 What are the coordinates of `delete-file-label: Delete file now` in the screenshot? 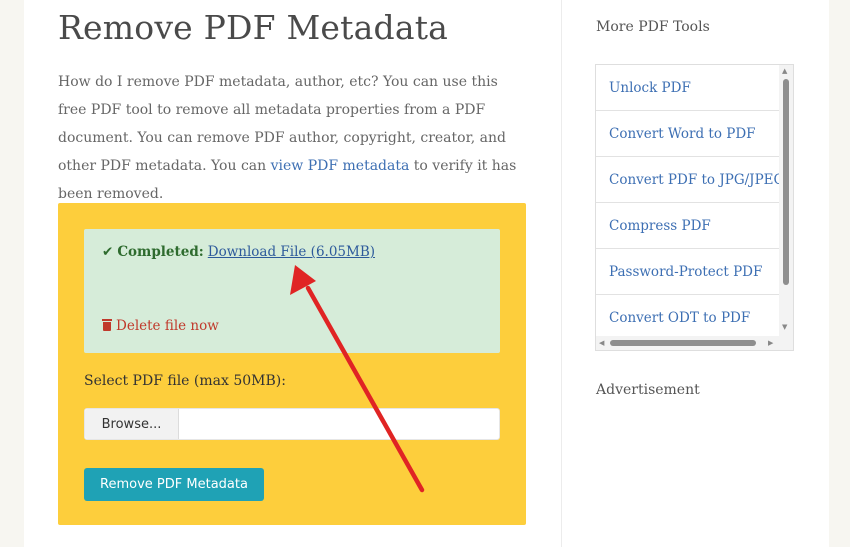 It's located at (167, 326).